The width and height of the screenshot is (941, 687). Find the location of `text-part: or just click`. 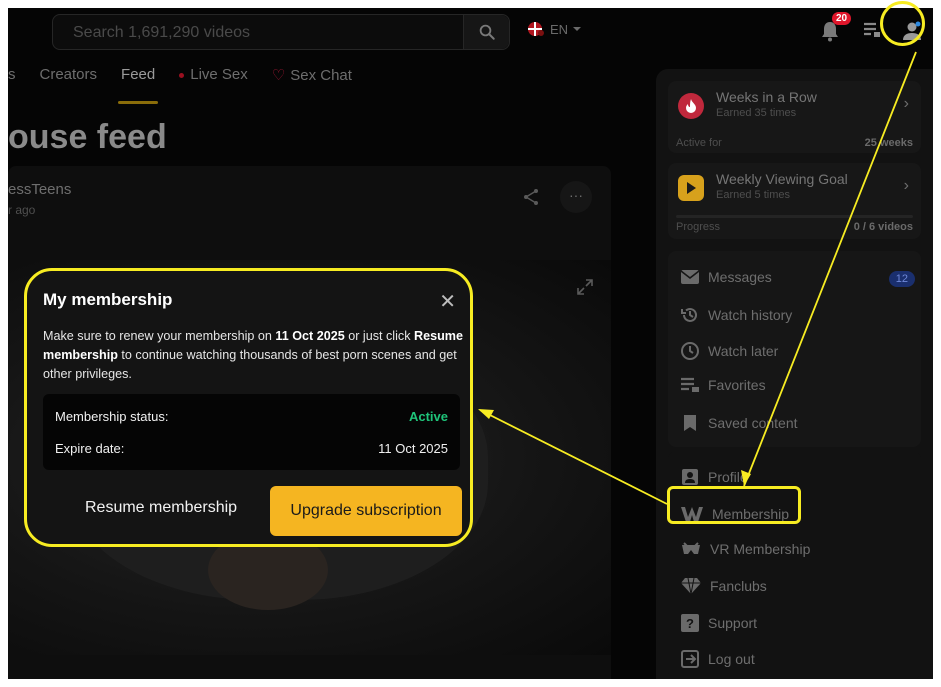

text-part: or just click is located at coordinates (379, 336).